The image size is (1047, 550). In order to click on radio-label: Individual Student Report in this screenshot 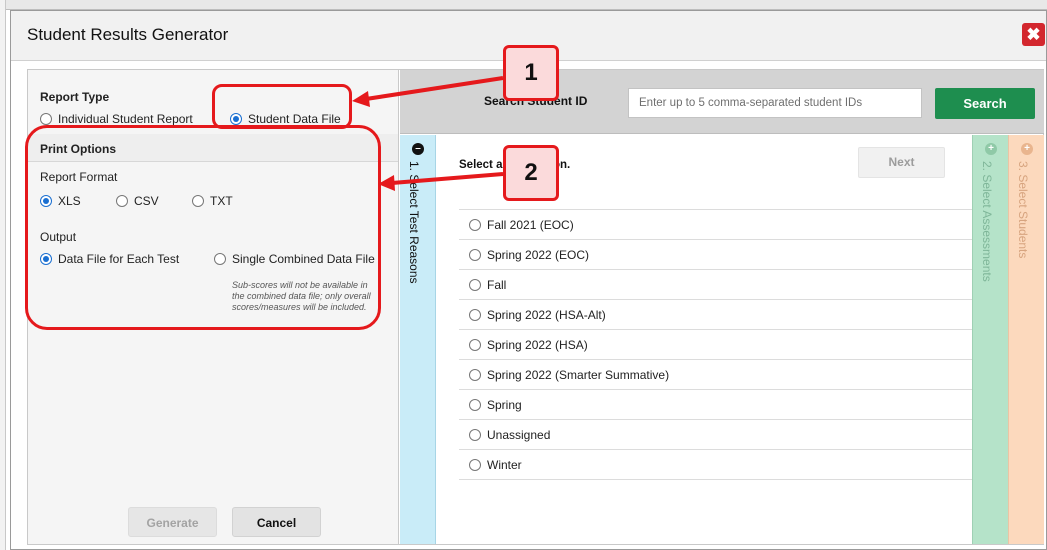, I will do `click(125, 119)`.